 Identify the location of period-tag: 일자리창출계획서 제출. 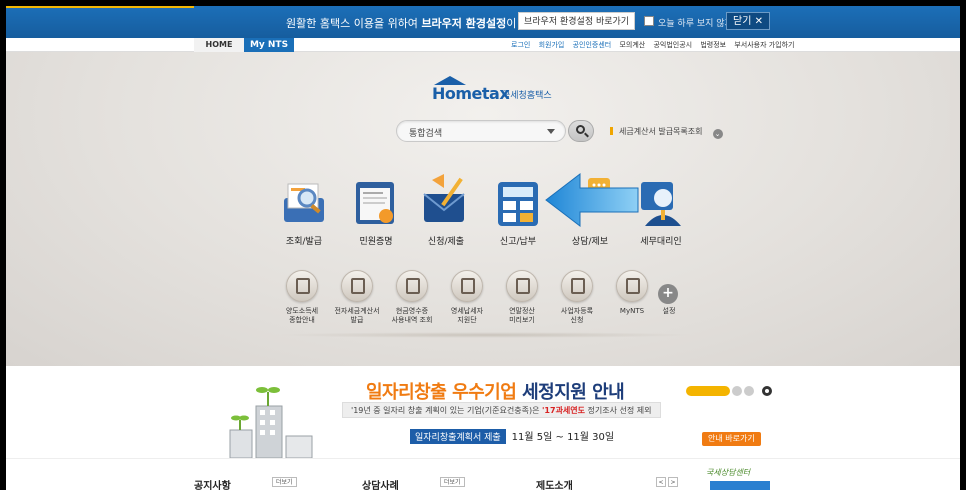
(458, 436).